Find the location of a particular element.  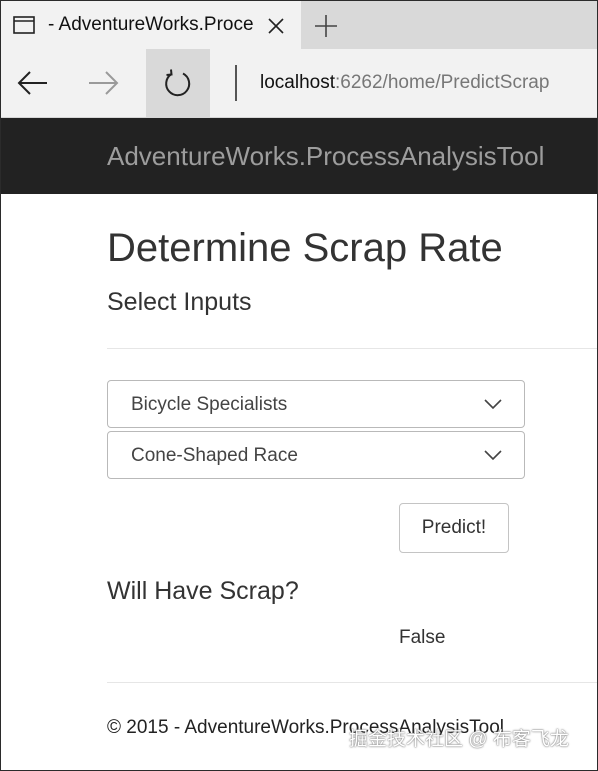

tab-title: - AdventureWorks.ProcessAnalysisTool is located at coordinates (150, 24).